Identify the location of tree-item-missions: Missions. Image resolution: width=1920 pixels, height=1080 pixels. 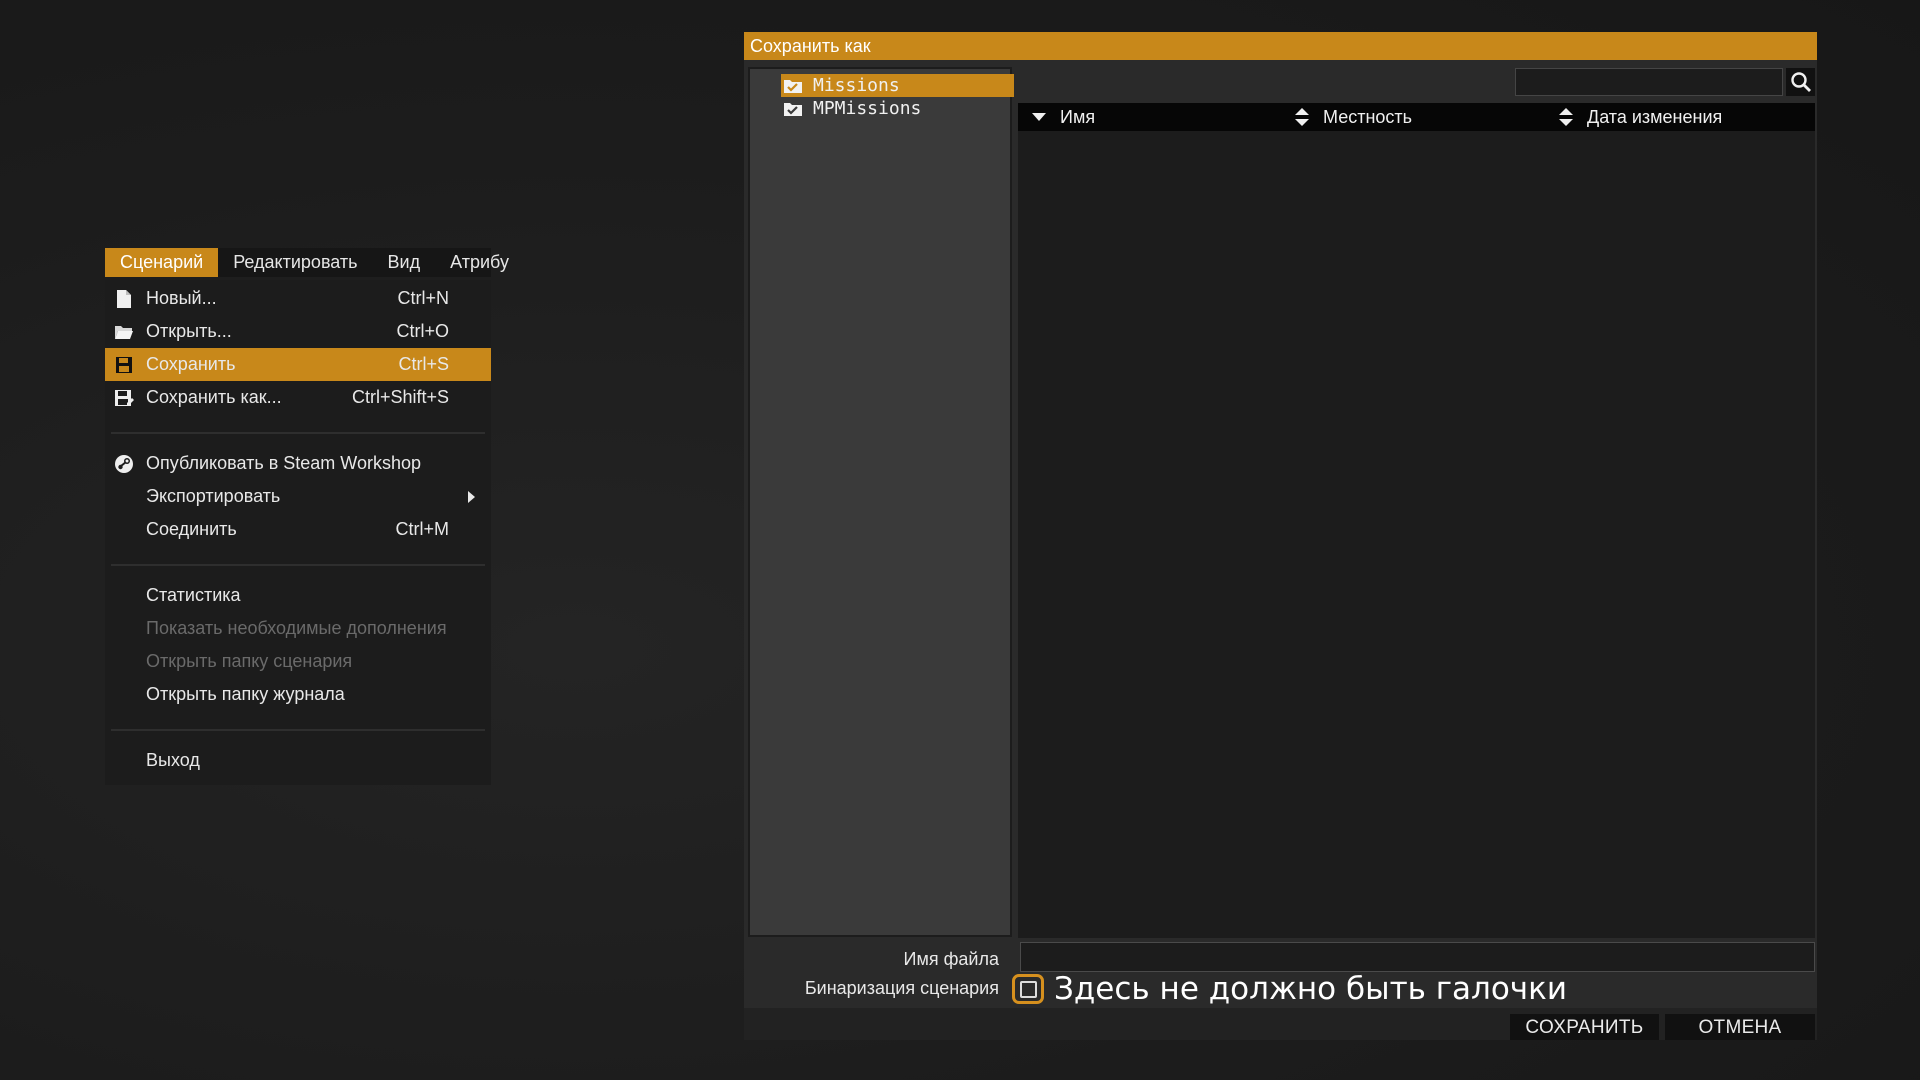
(897, 85).